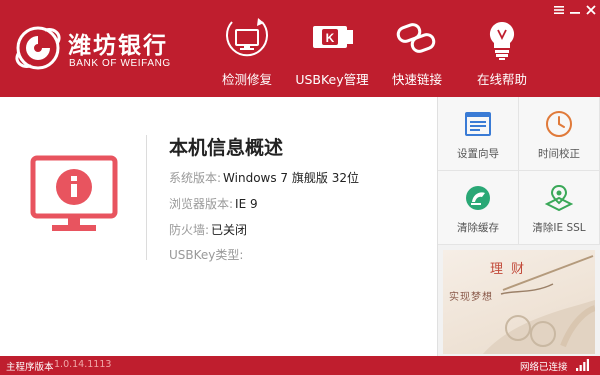 The width and height of the screenshot is (600, 375). I want to click on clear-cache-icon, so click(478, 198).